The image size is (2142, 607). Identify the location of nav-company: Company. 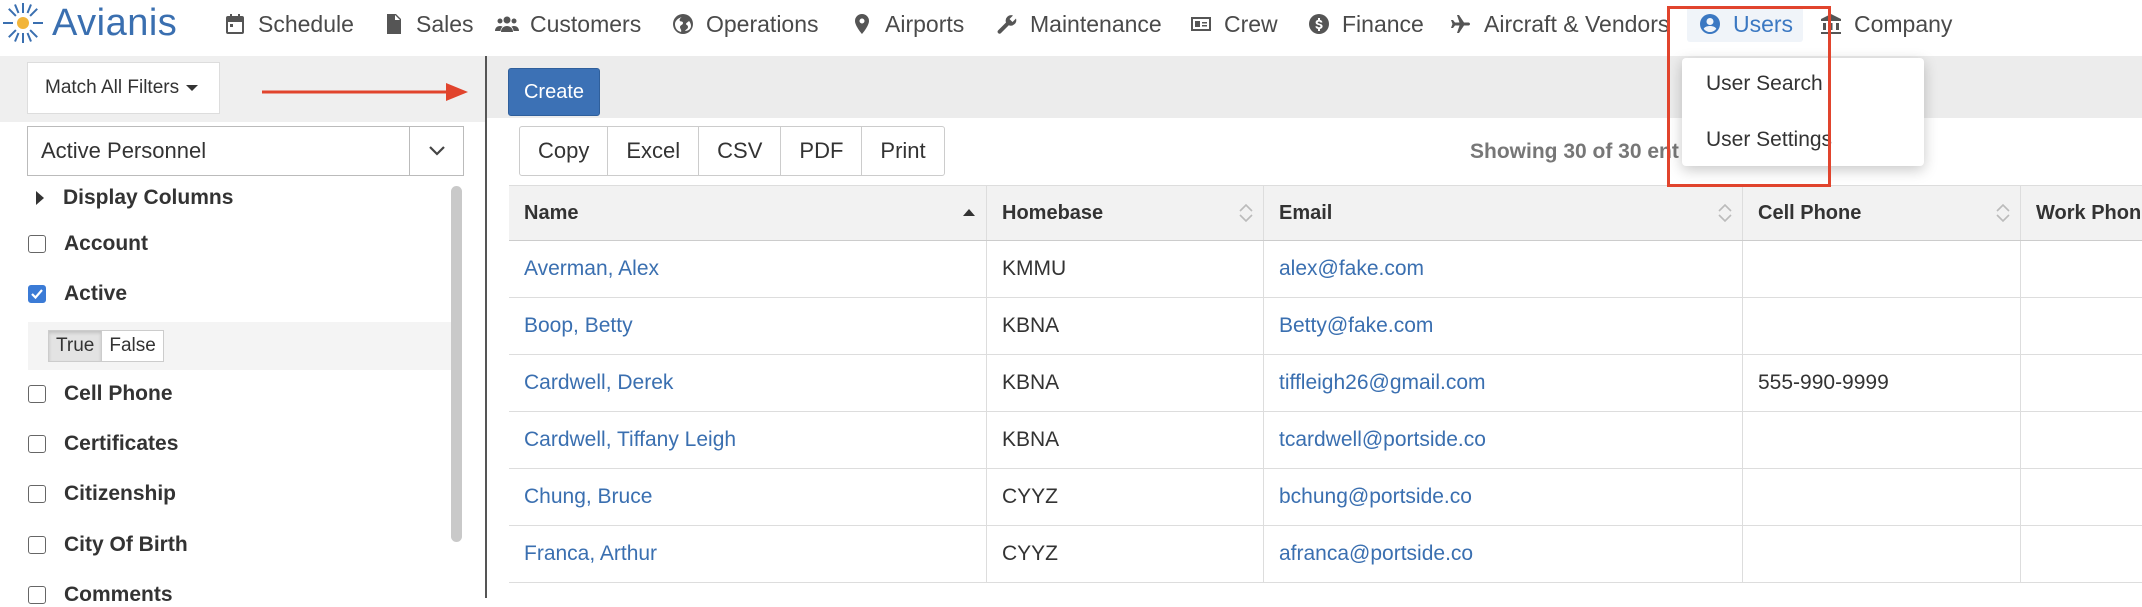
(1885, 24).